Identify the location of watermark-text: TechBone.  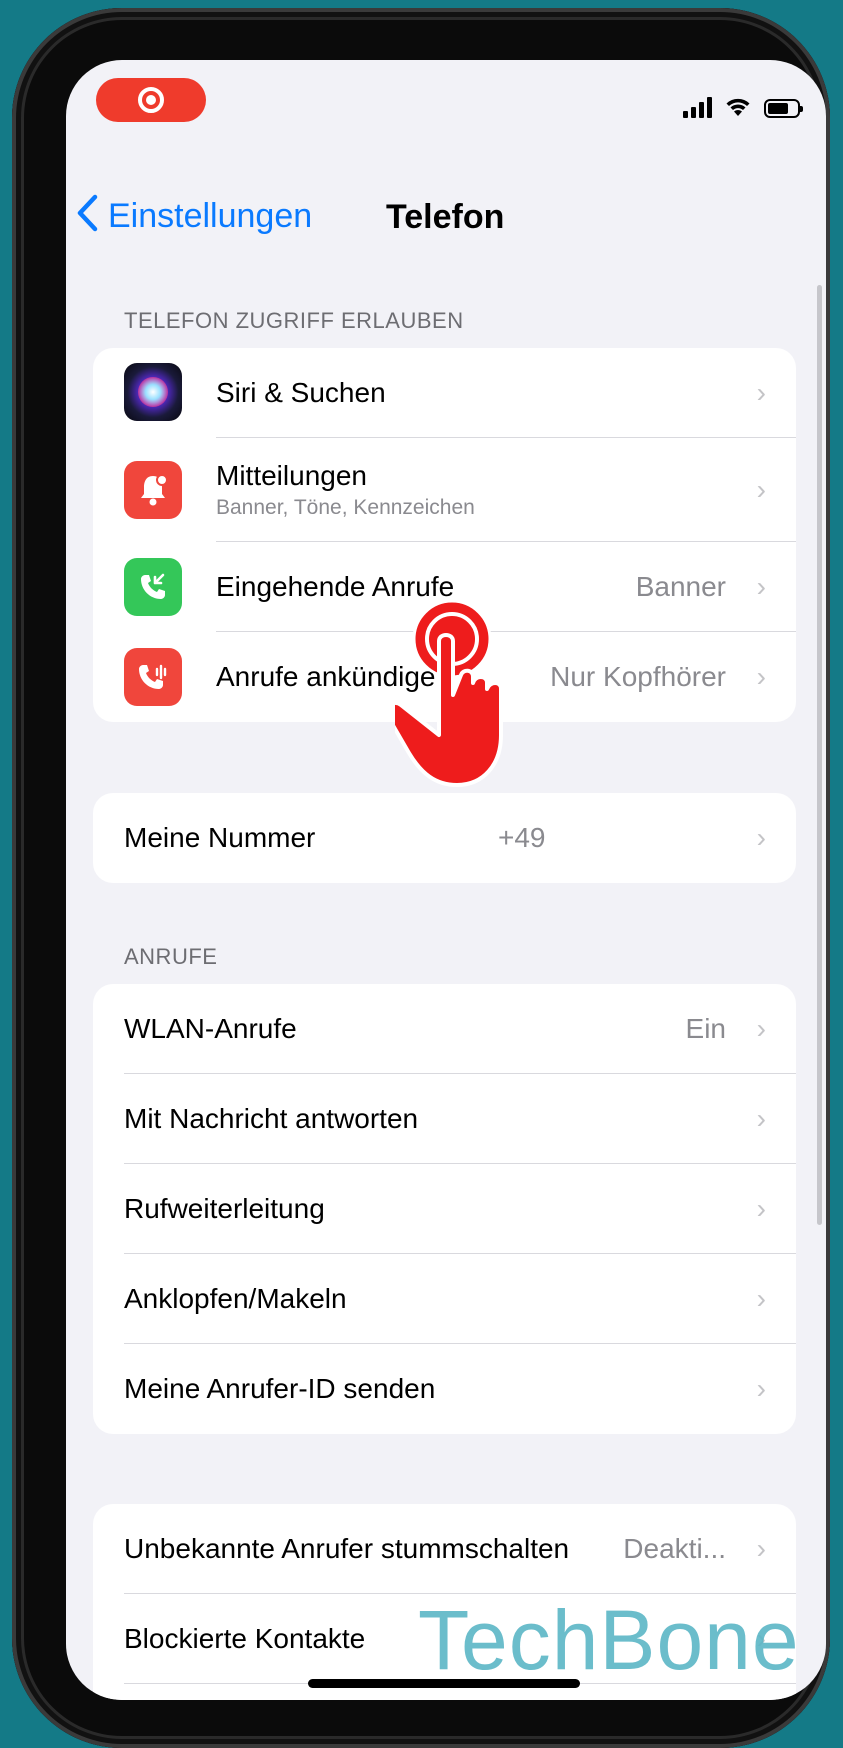
(609, 1640).